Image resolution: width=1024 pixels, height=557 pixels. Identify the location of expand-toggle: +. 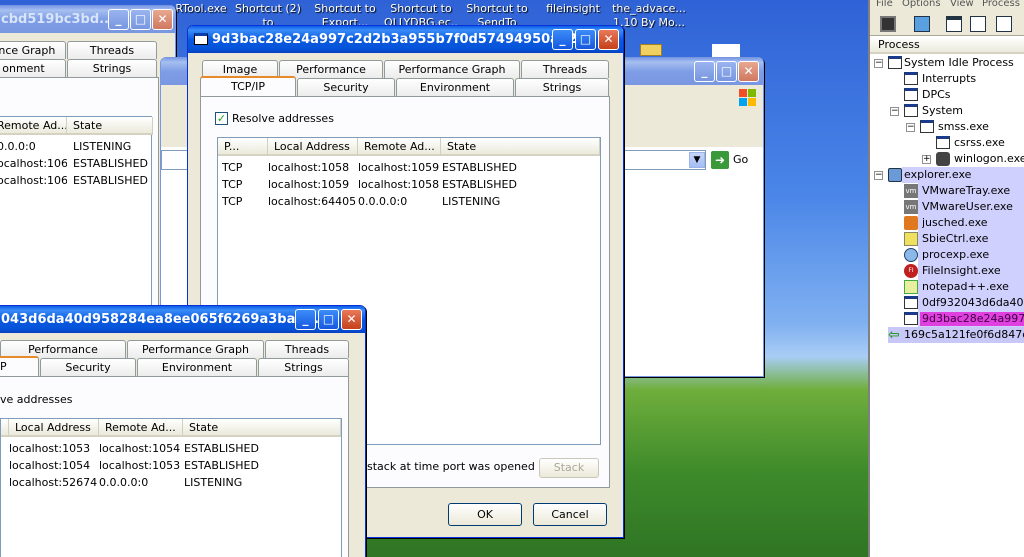
(926, 159).